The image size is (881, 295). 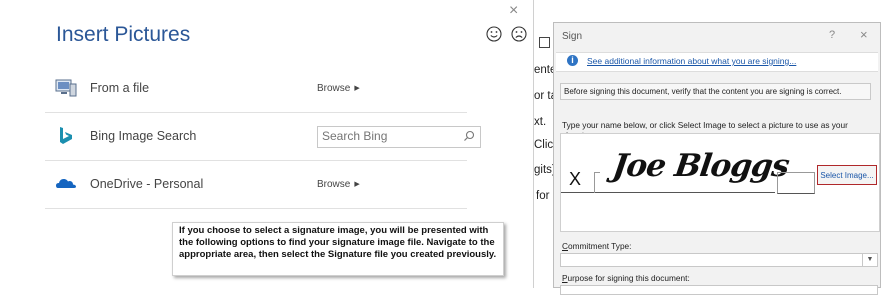 What do you see at coordinates (575, 179) in the screenshot?
I see `signature-x-mark: X` at bounding box center [575, 179].